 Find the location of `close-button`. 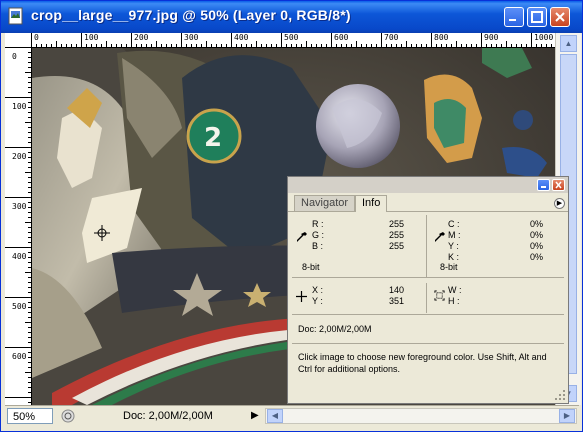

close-button is located at coordinates (560, 17).